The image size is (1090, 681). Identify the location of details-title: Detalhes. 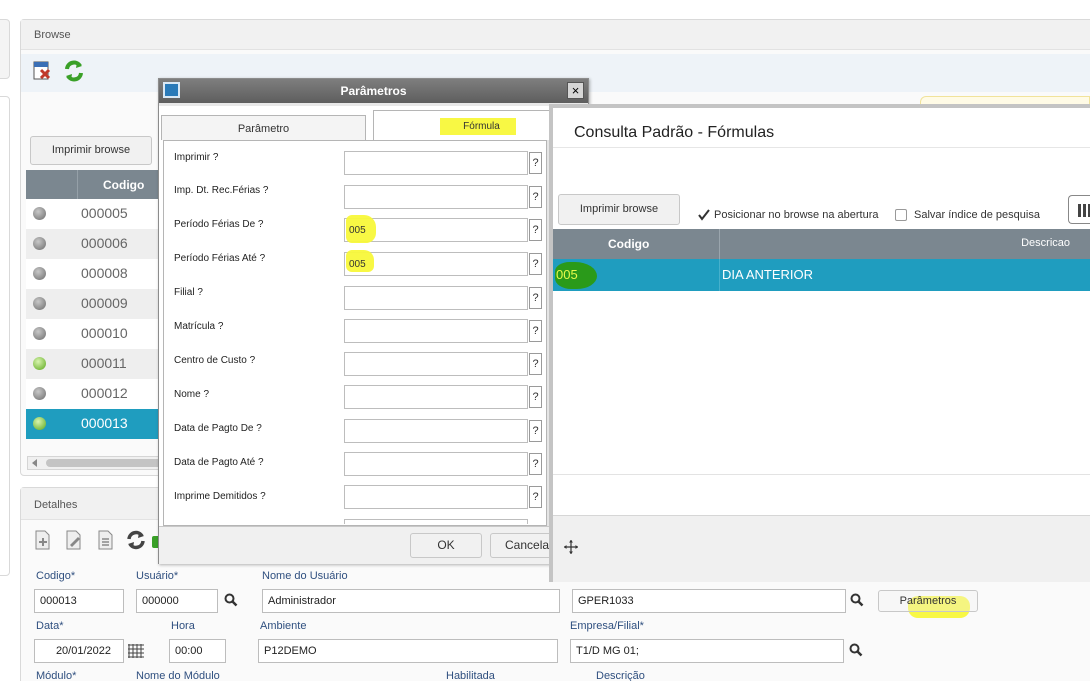
(56, 505).